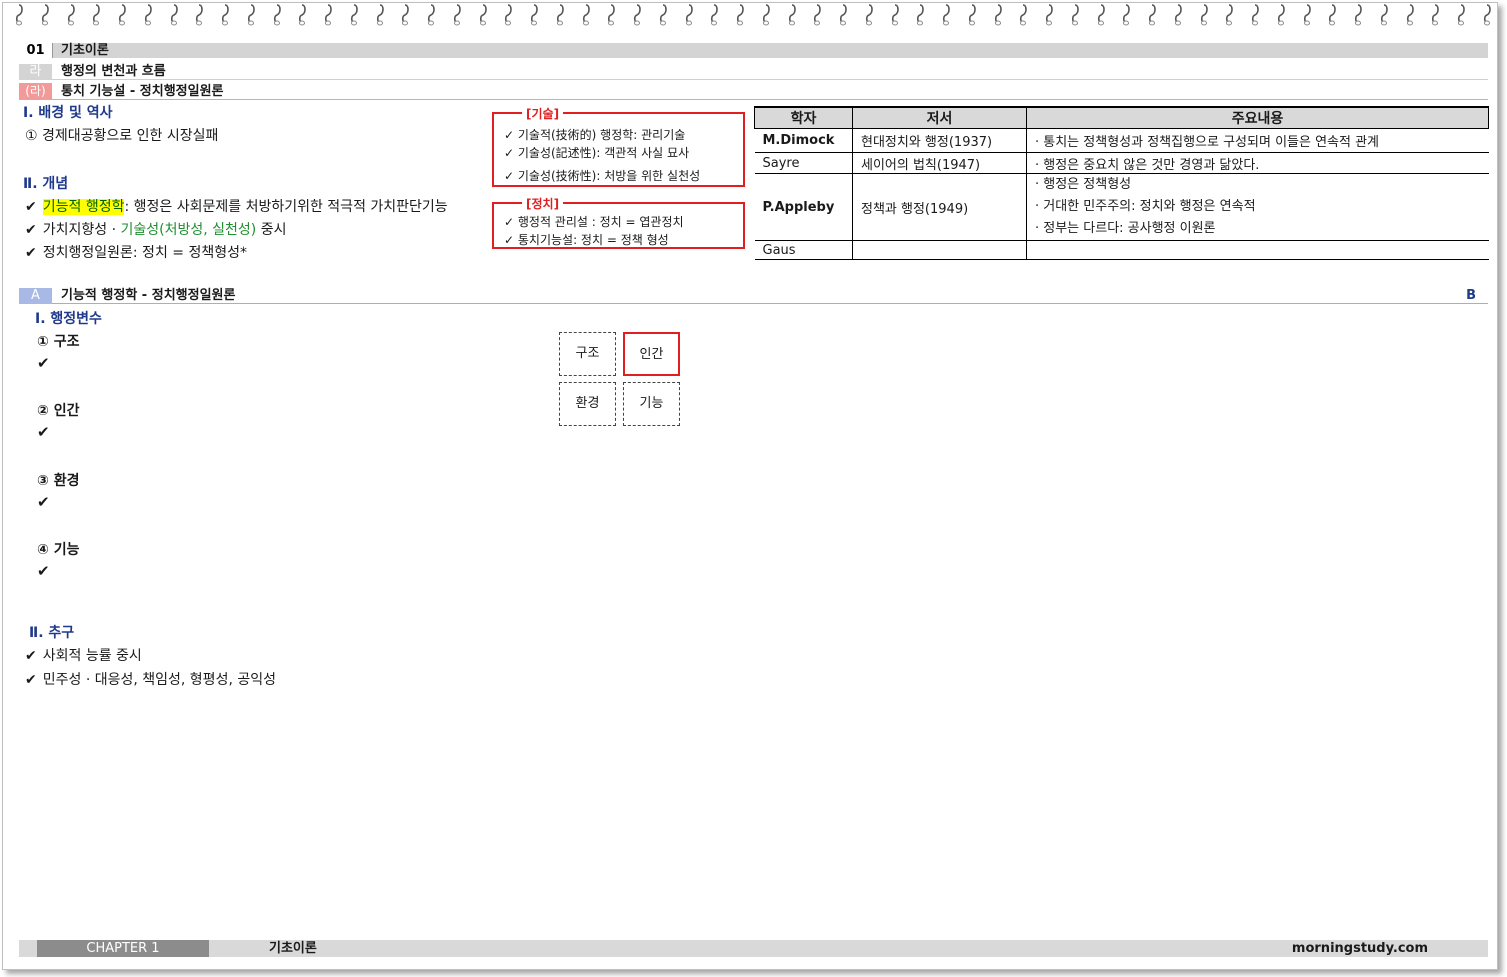 This screenshot has width=1507, height=977. Describe the element at coordinates (113, 71) in the screenshot. I see `section-title: 행정의 변천과 흐름` at that location.